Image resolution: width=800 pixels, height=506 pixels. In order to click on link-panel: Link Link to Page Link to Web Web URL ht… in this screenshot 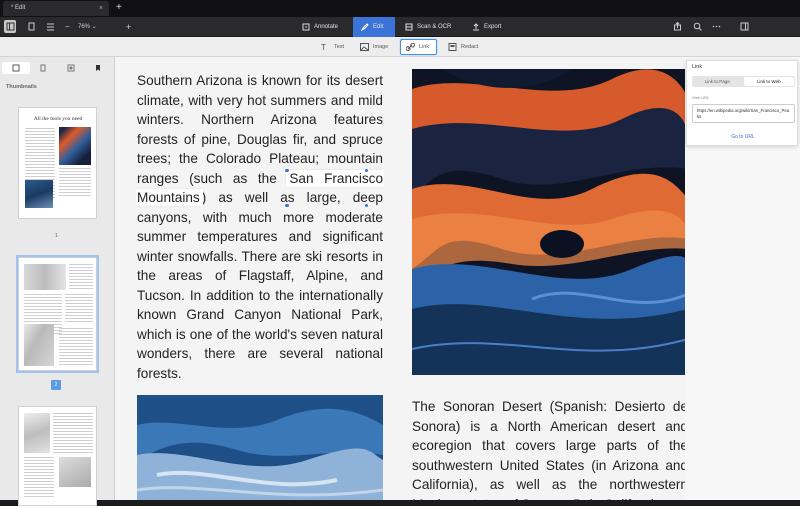, I will do `click(742, 103)`.